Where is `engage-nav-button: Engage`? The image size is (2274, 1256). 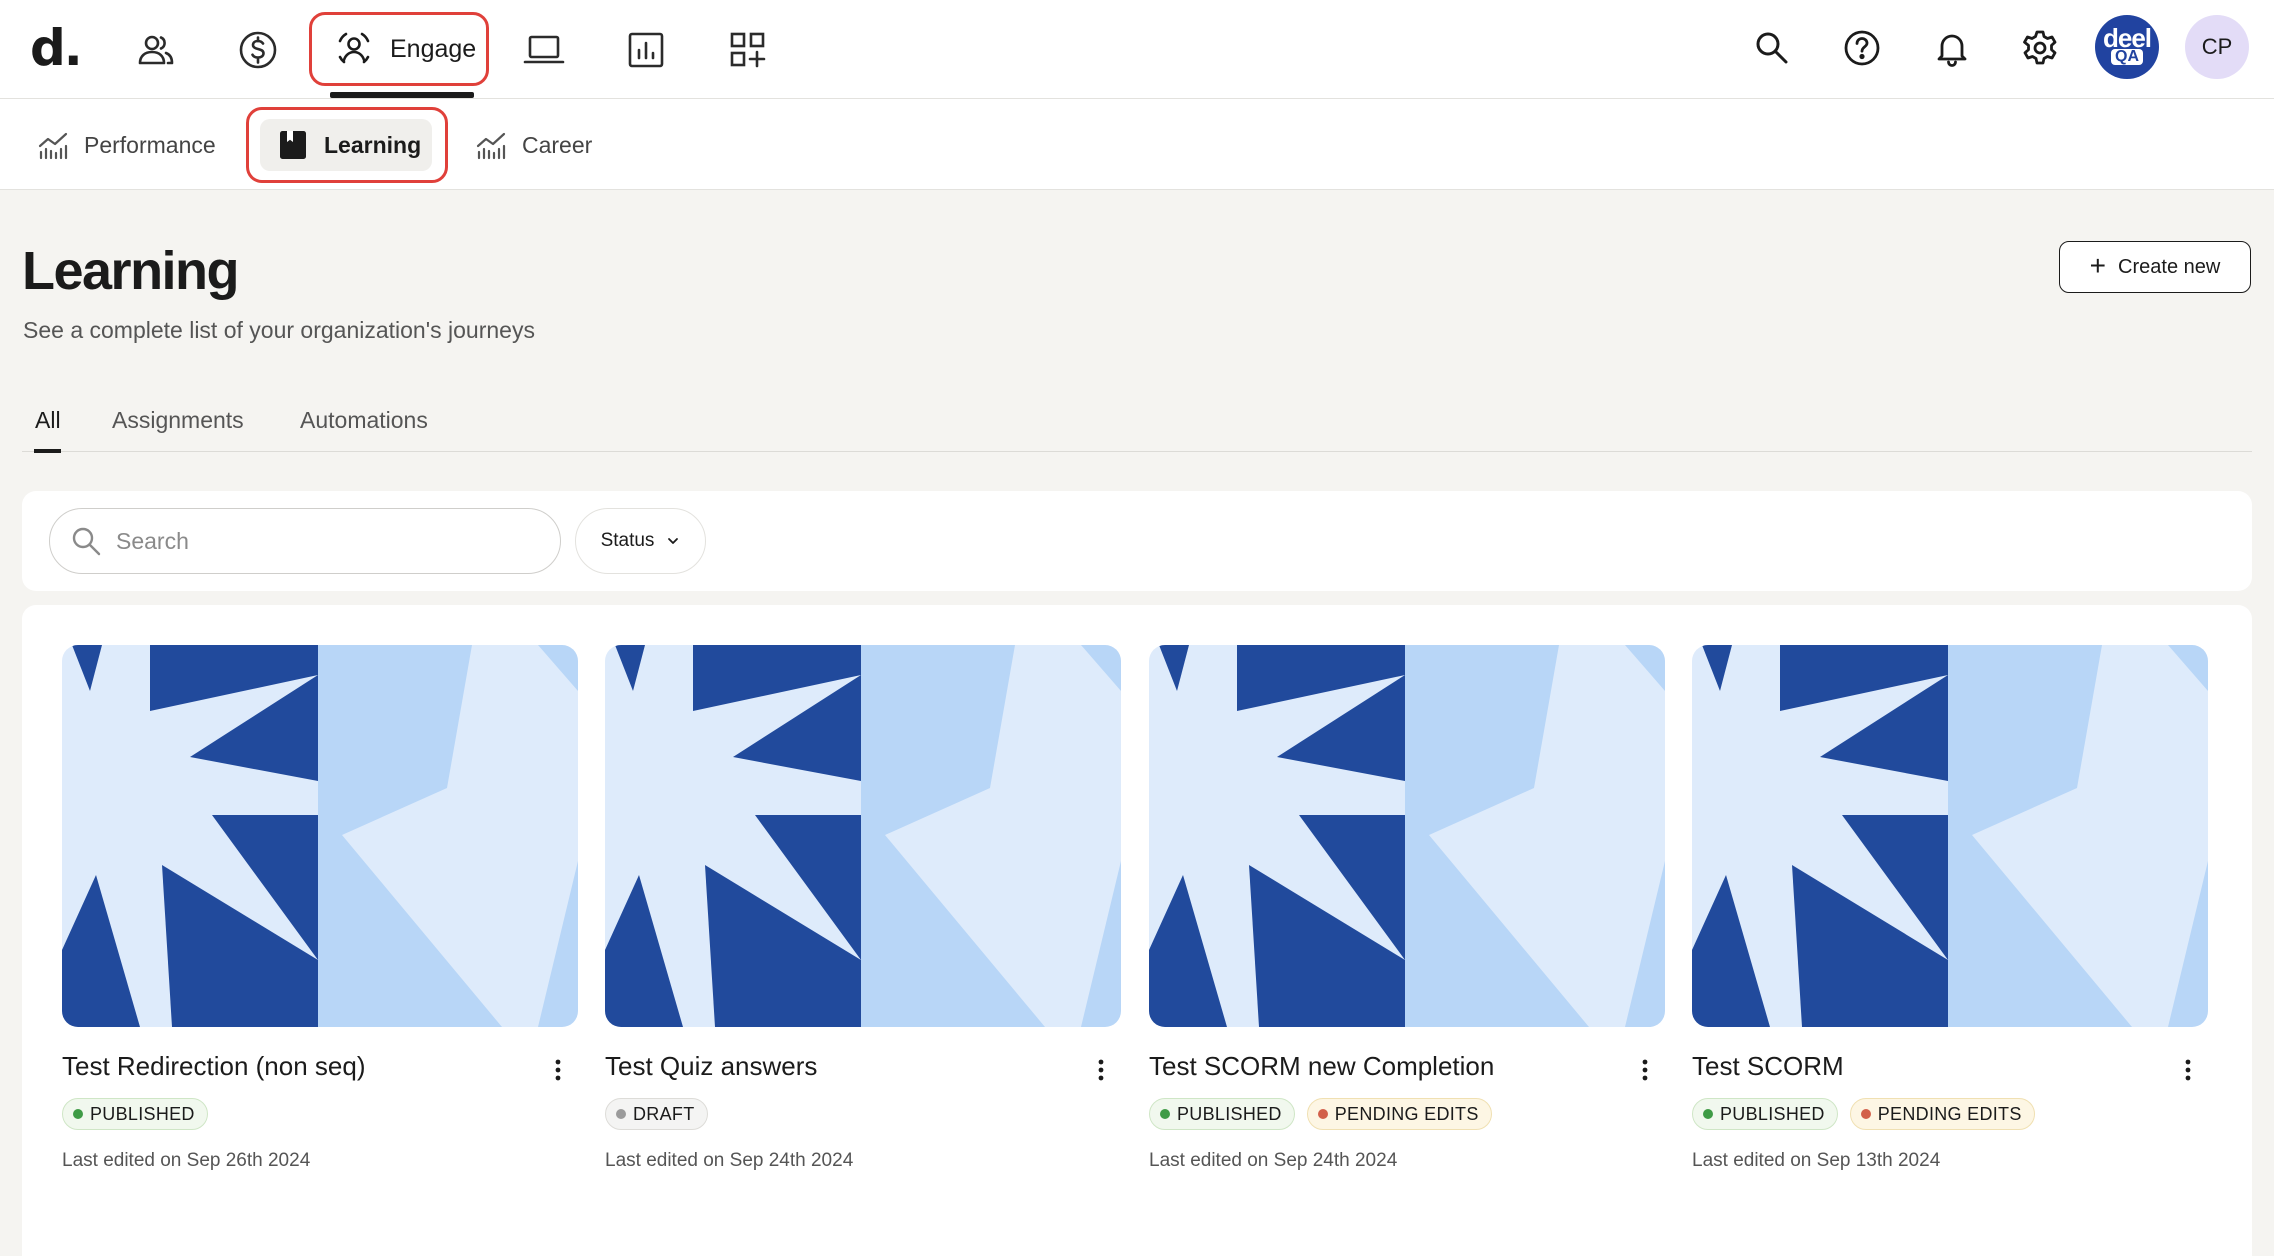
engage-nav-button: Engage is located at coordinates (399, 49).